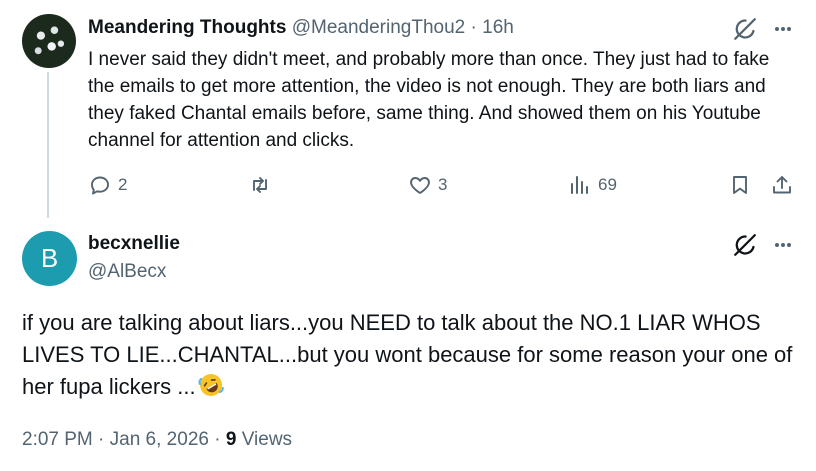 Image resolution: width=816 pixels, height=471 pixels. What do you see at coordinates (231, 439) in the screenshot?
I see `views-count: 9` at bounding box center [231, 439].